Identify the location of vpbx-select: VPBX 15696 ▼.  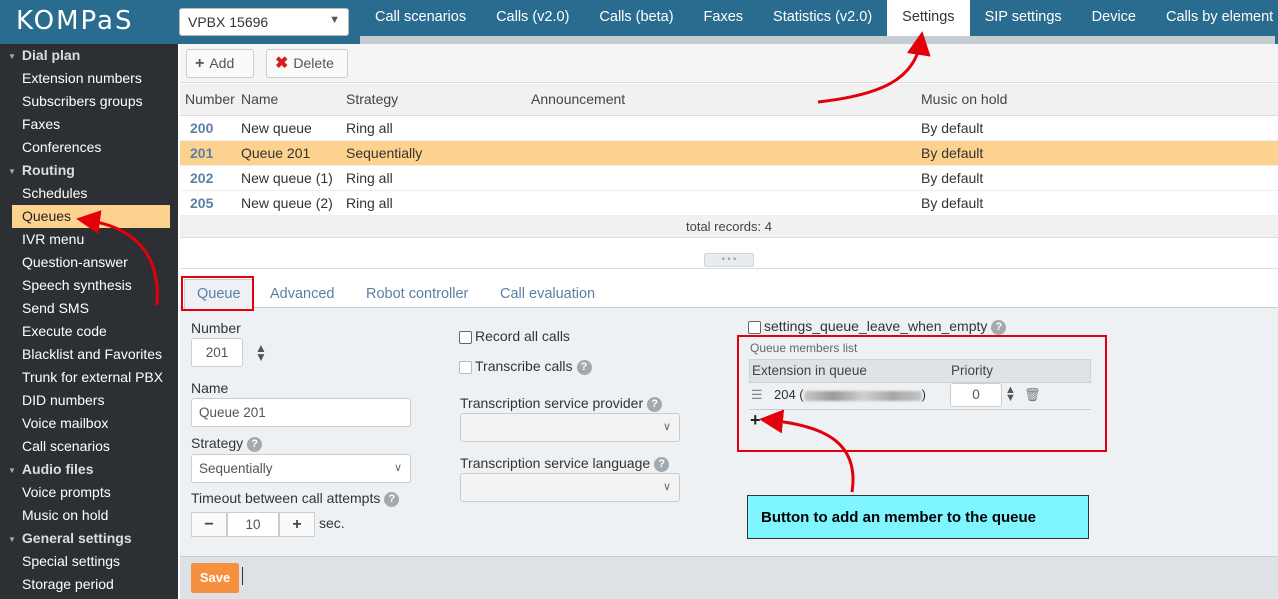
(264, 22).